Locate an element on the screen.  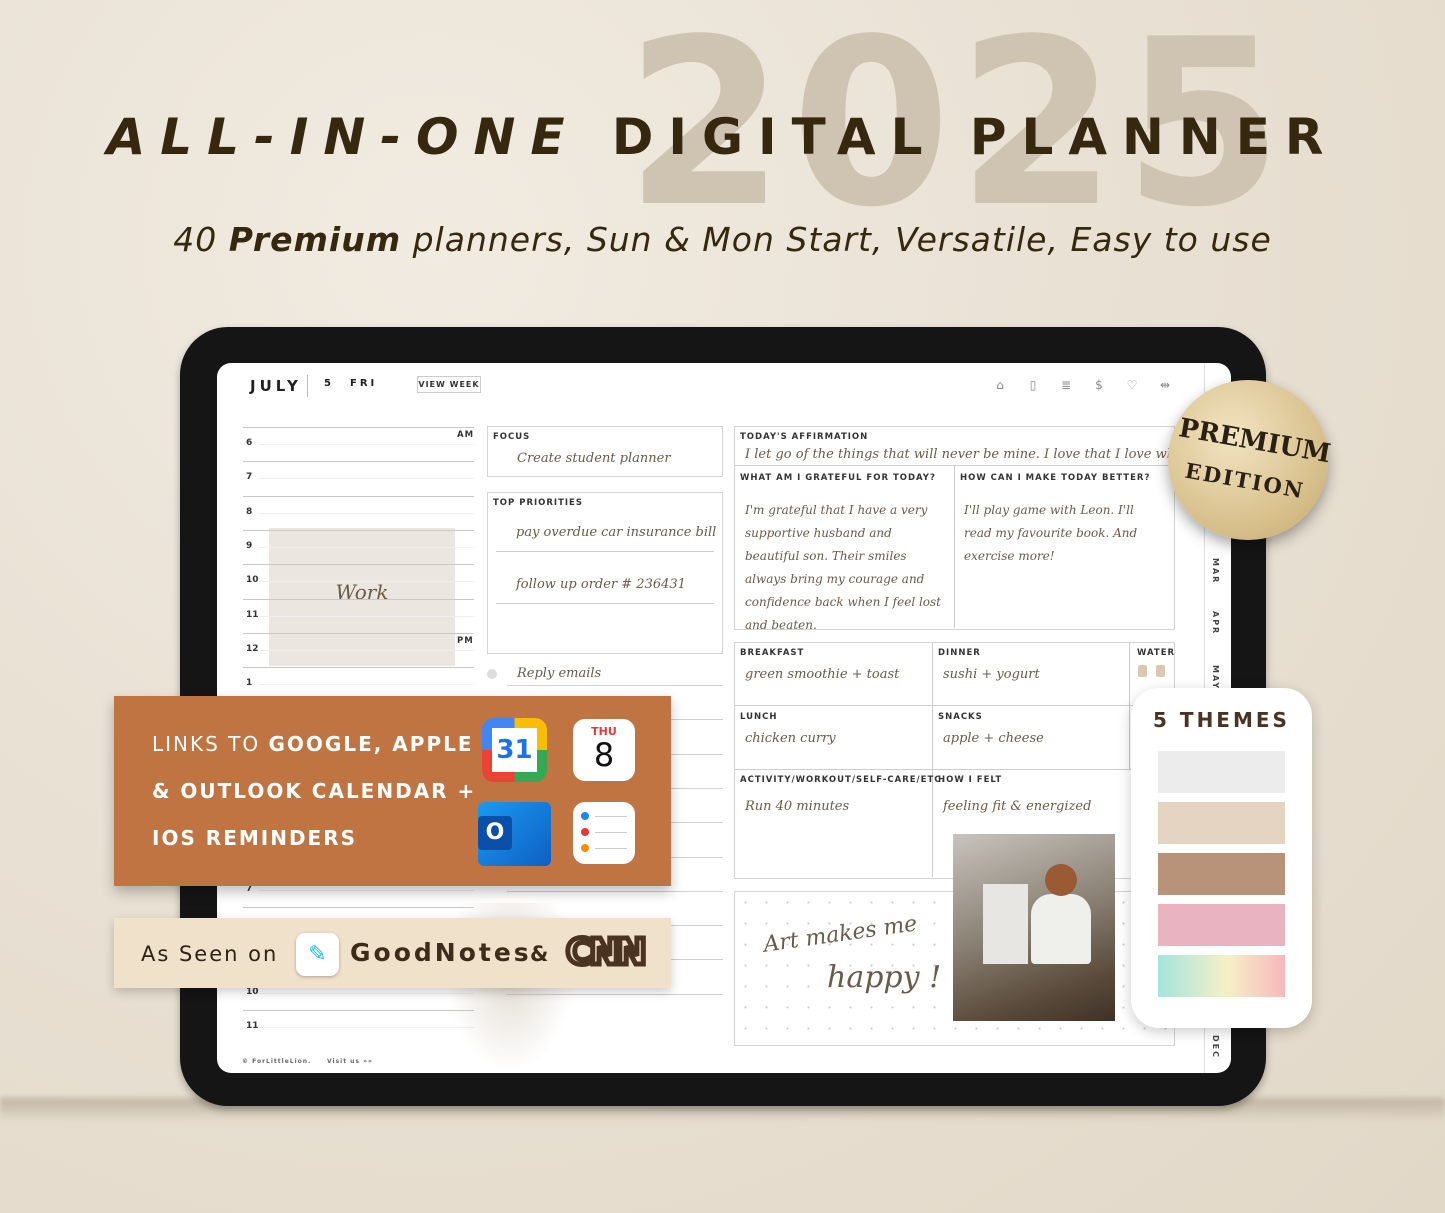
pencil-icon is located at coordinates (492, 674).